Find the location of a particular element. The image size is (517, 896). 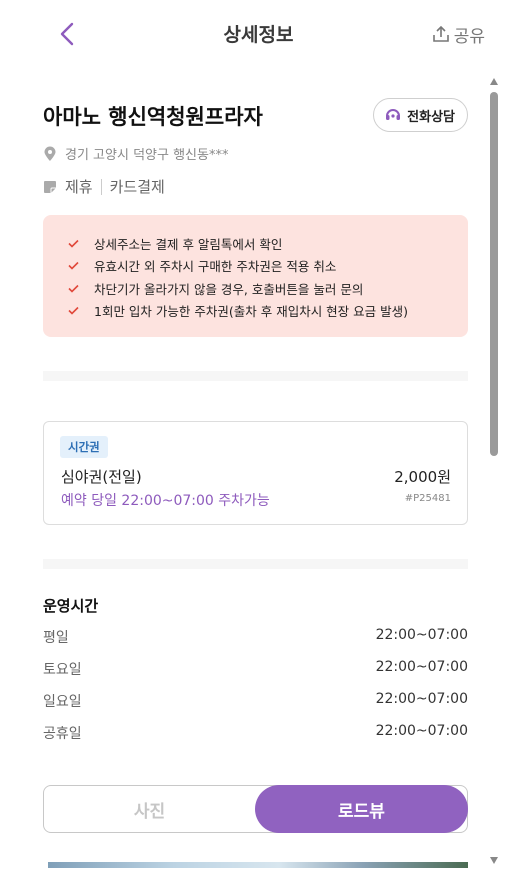

hours-day: 일요일 is located at coordinates (62, 702).